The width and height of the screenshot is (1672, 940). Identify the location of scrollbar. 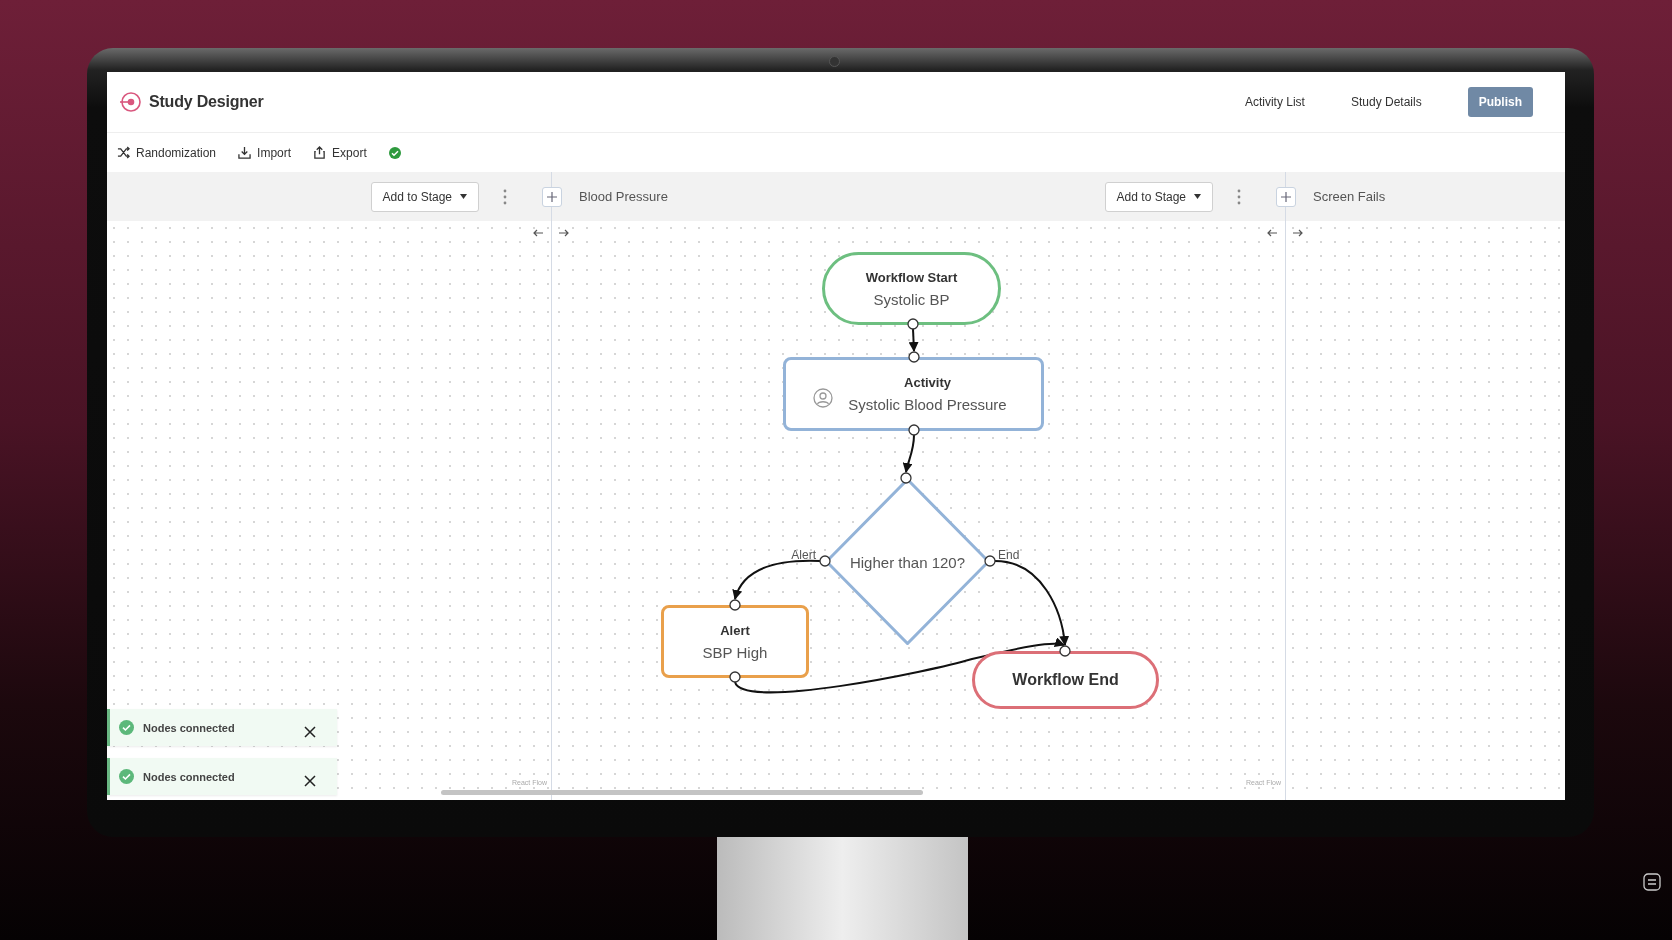
(682, 792).